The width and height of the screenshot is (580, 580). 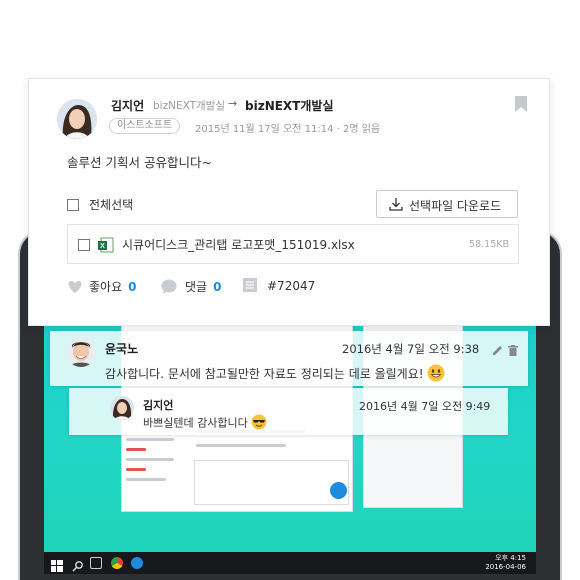 What do you see at coordinates (106, 287) in the screenshot?
I see `like-label: 좋아요` at bounding box center [106, 287].